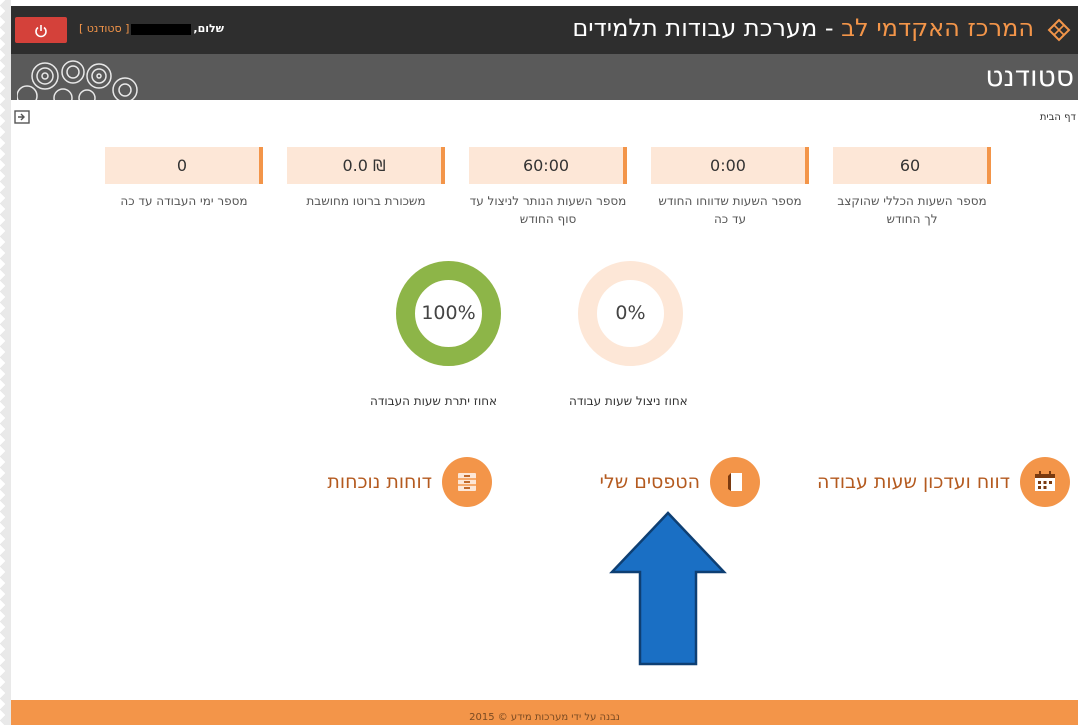 The width and height of the screenshot is (1078, 725). I want to click on nav-my-forms-icon-circle, so click(735, 482).